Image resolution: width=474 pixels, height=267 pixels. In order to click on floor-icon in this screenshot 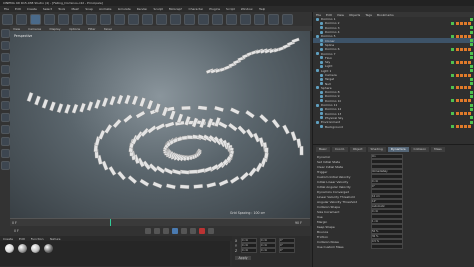, I will do `click(259, 19)`.